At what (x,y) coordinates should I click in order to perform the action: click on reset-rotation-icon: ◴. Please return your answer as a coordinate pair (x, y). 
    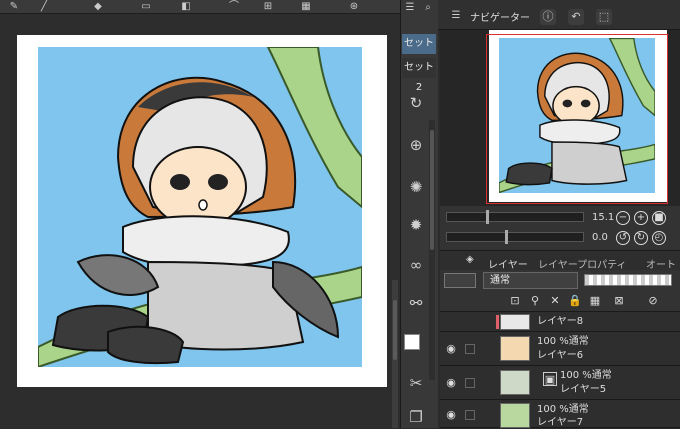
    Looking at the image, I should click on (659, 238).